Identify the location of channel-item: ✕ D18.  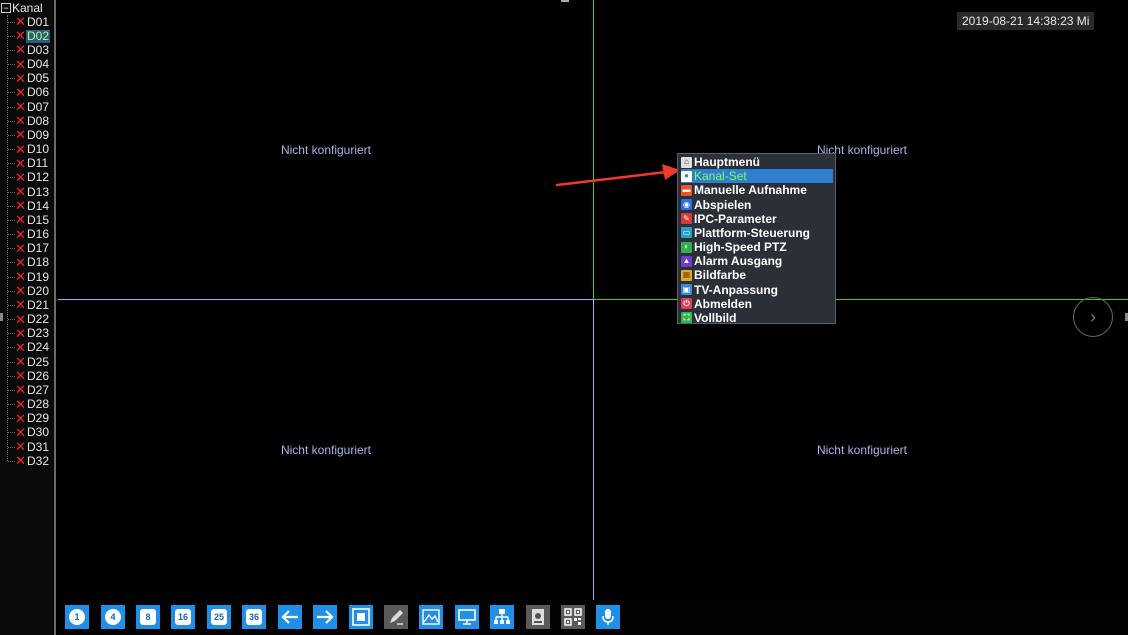
(29, 263).